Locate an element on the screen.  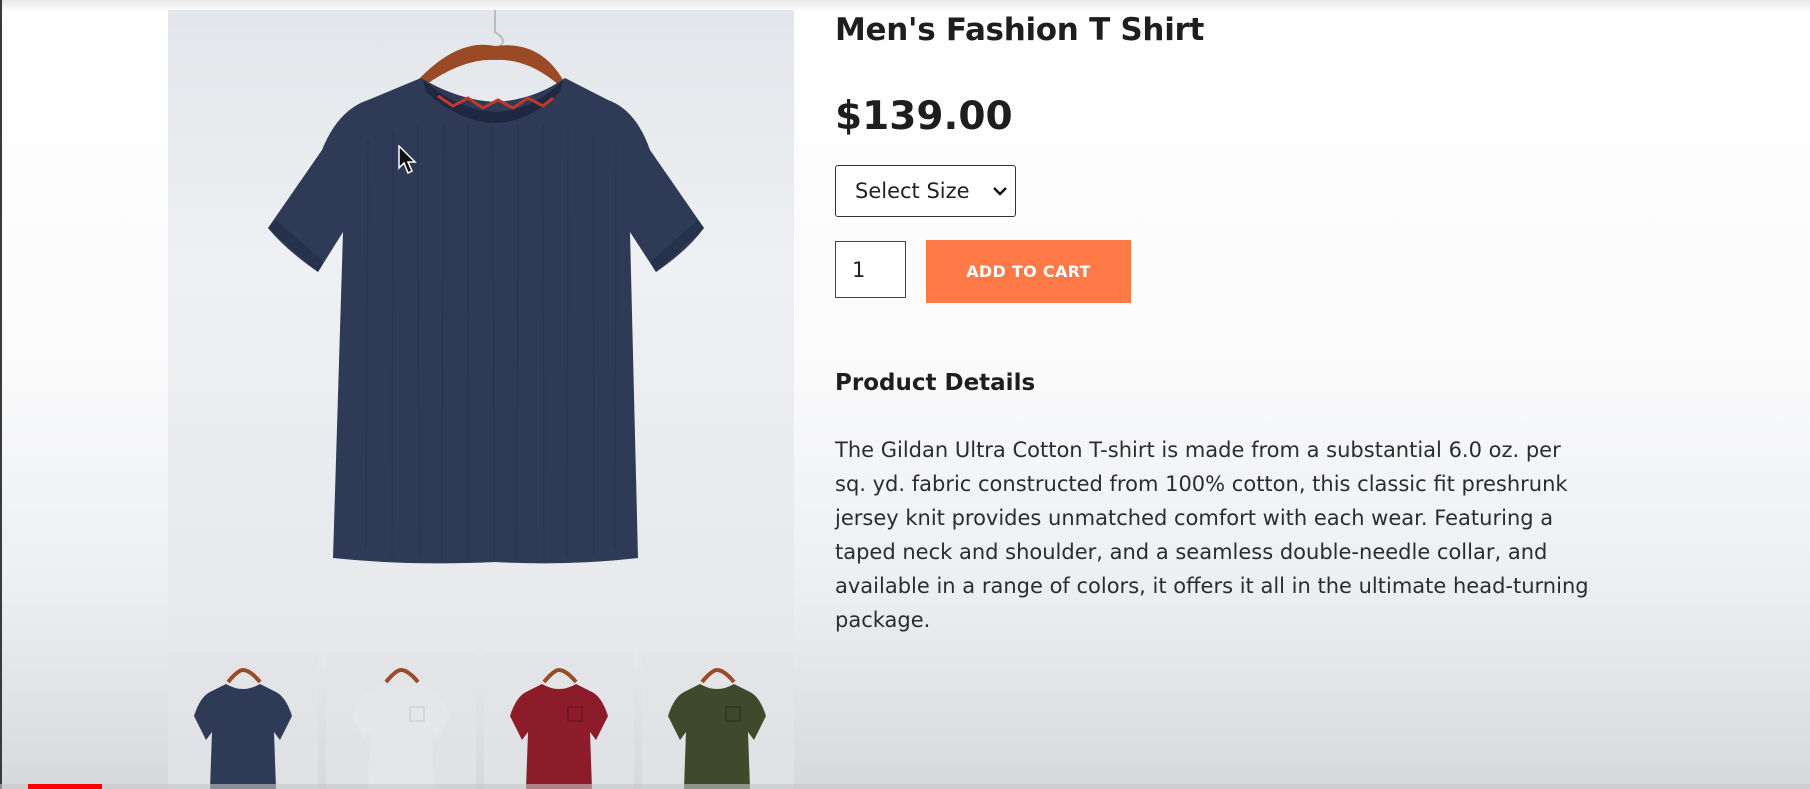
size-select: Select Size is located at coordinates (925, 191).